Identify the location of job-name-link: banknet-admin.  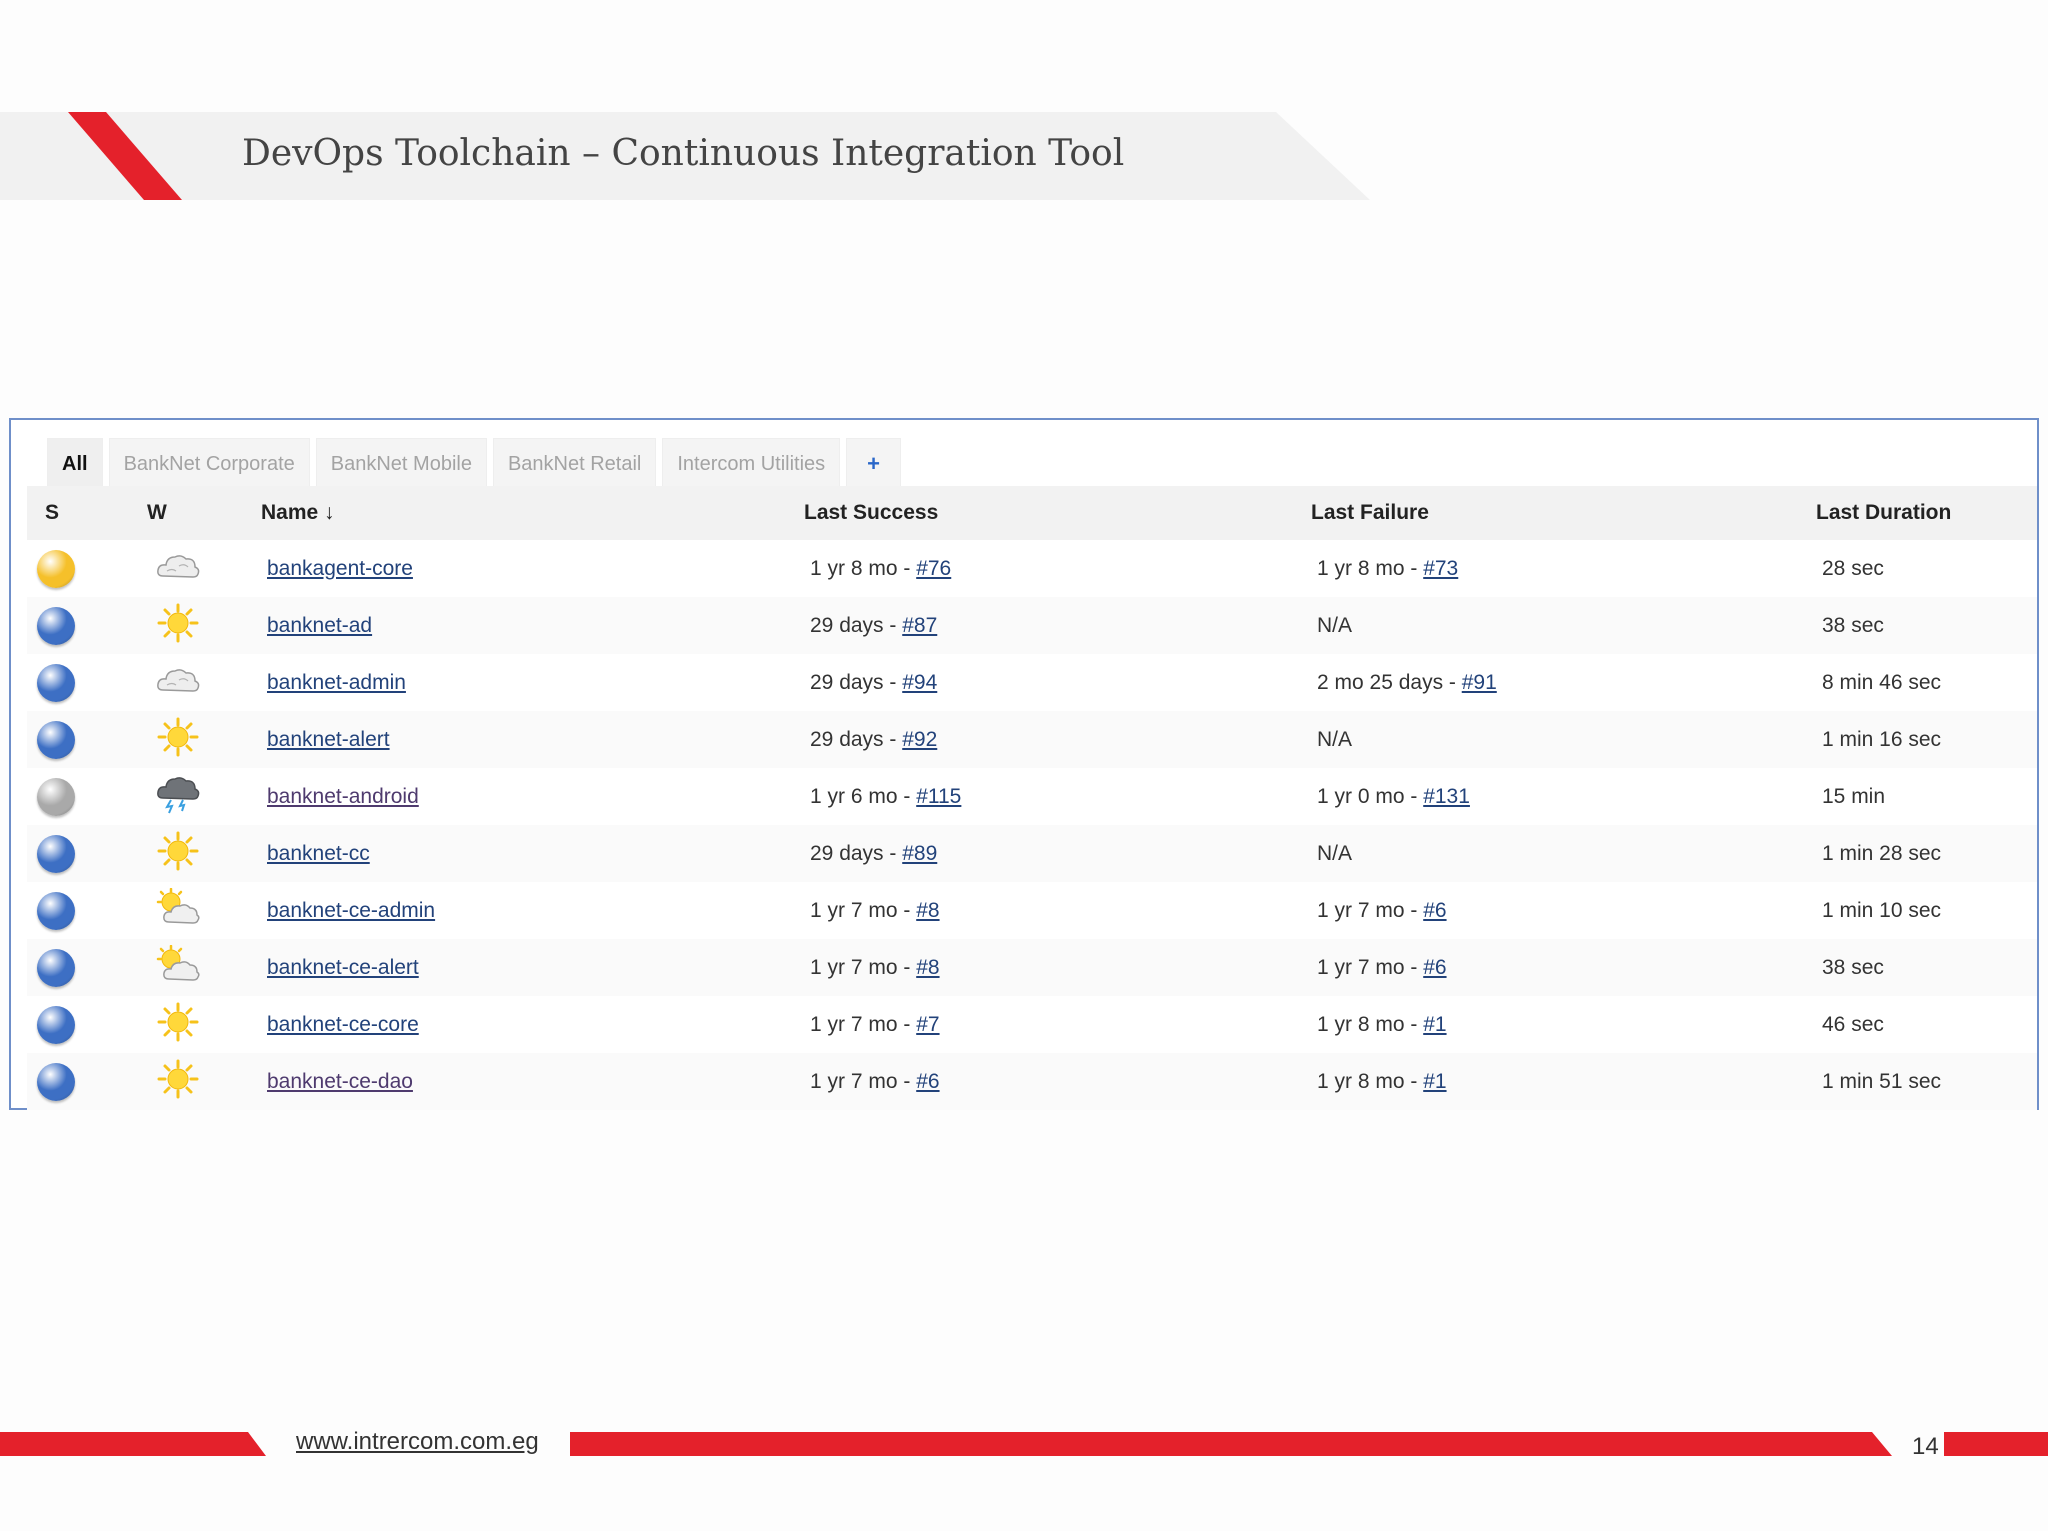
(336, 682).